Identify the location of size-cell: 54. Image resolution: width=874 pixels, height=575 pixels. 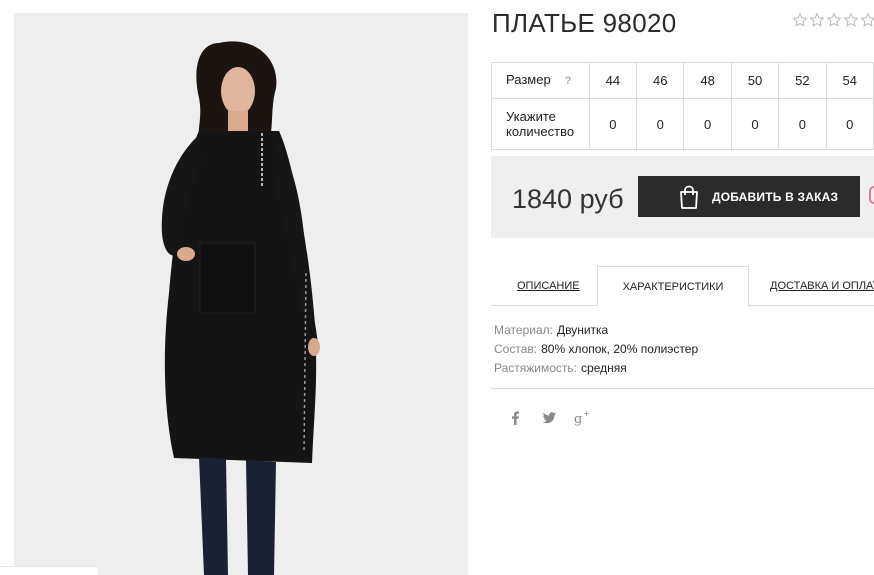
(849, 80).